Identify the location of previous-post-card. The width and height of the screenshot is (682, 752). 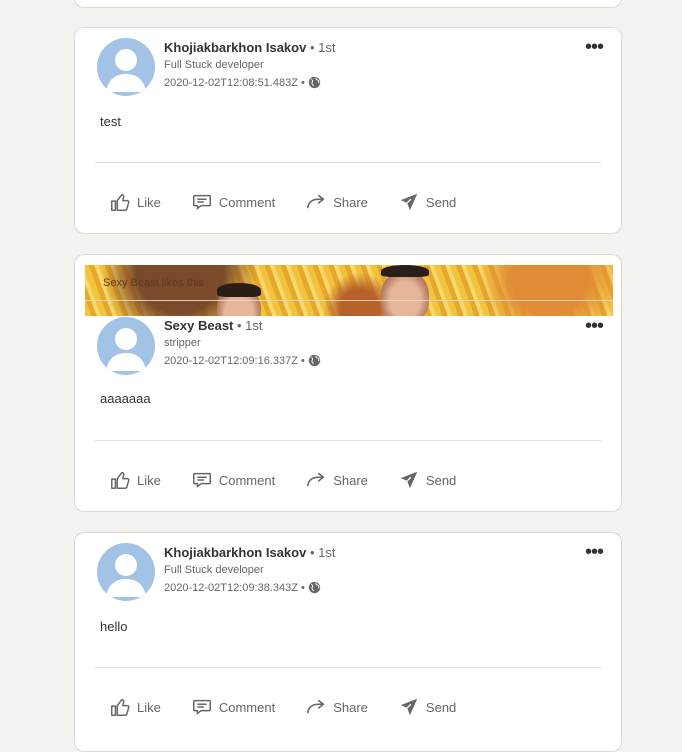
(348, 4).